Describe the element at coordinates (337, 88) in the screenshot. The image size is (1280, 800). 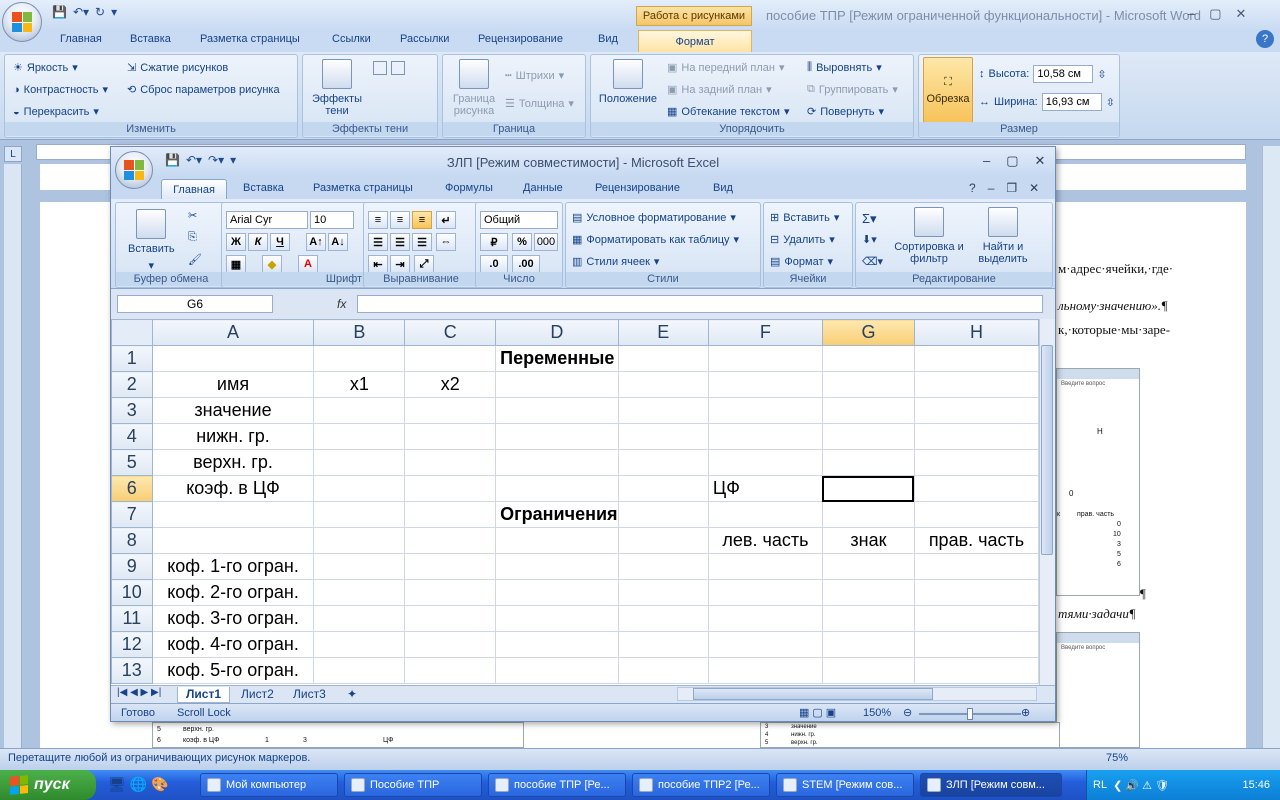
I see `shadow-effects-button: Эффекты тени` at that location.